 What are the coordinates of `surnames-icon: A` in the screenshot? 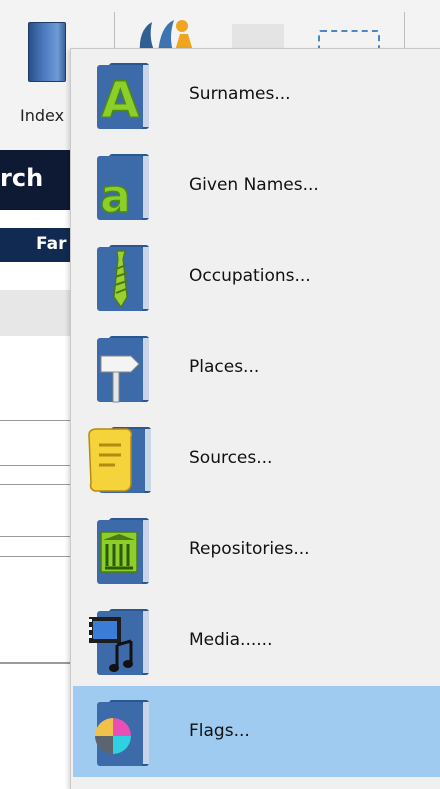 It's located at (123, 96).